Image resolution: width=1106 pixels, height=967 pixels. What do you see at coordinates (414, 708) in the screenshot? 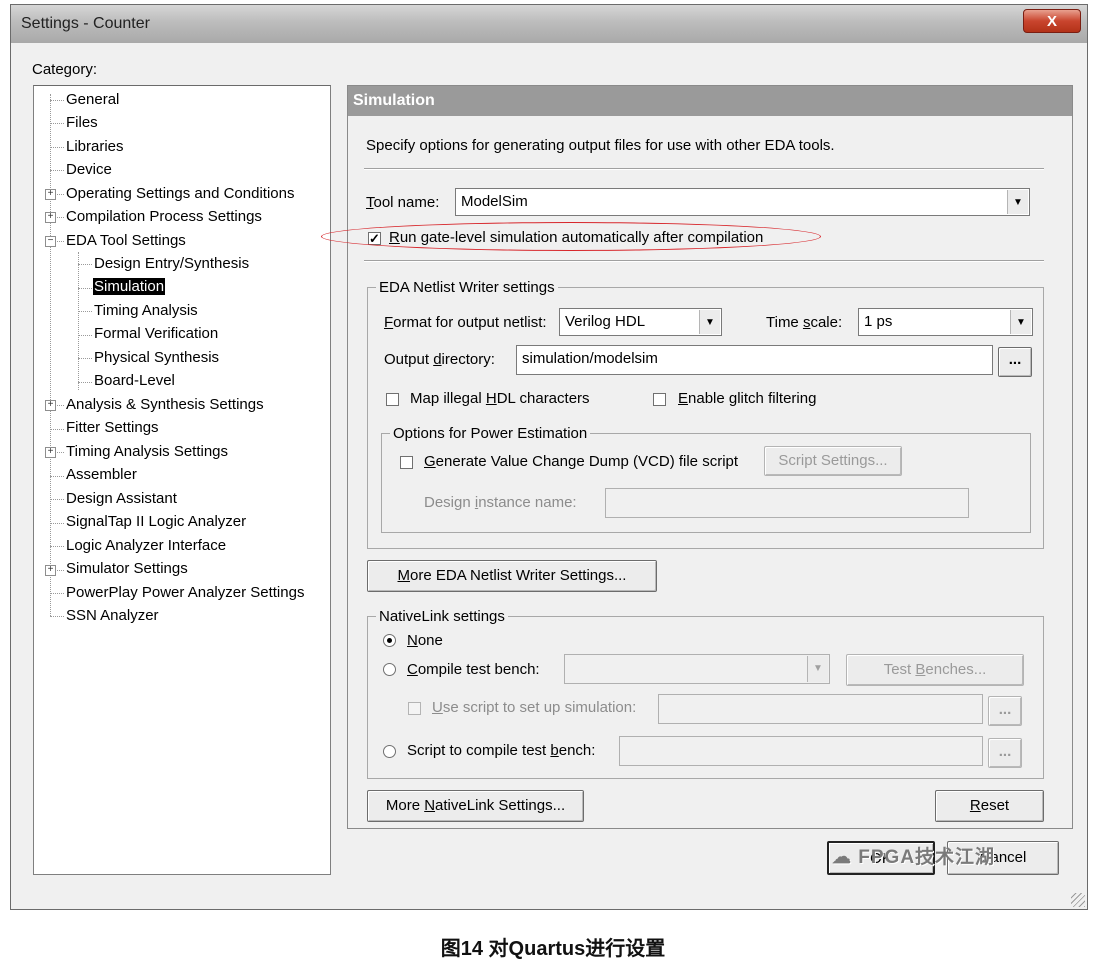
I see `use-script-checkbox` at bounding box center [414, 708].